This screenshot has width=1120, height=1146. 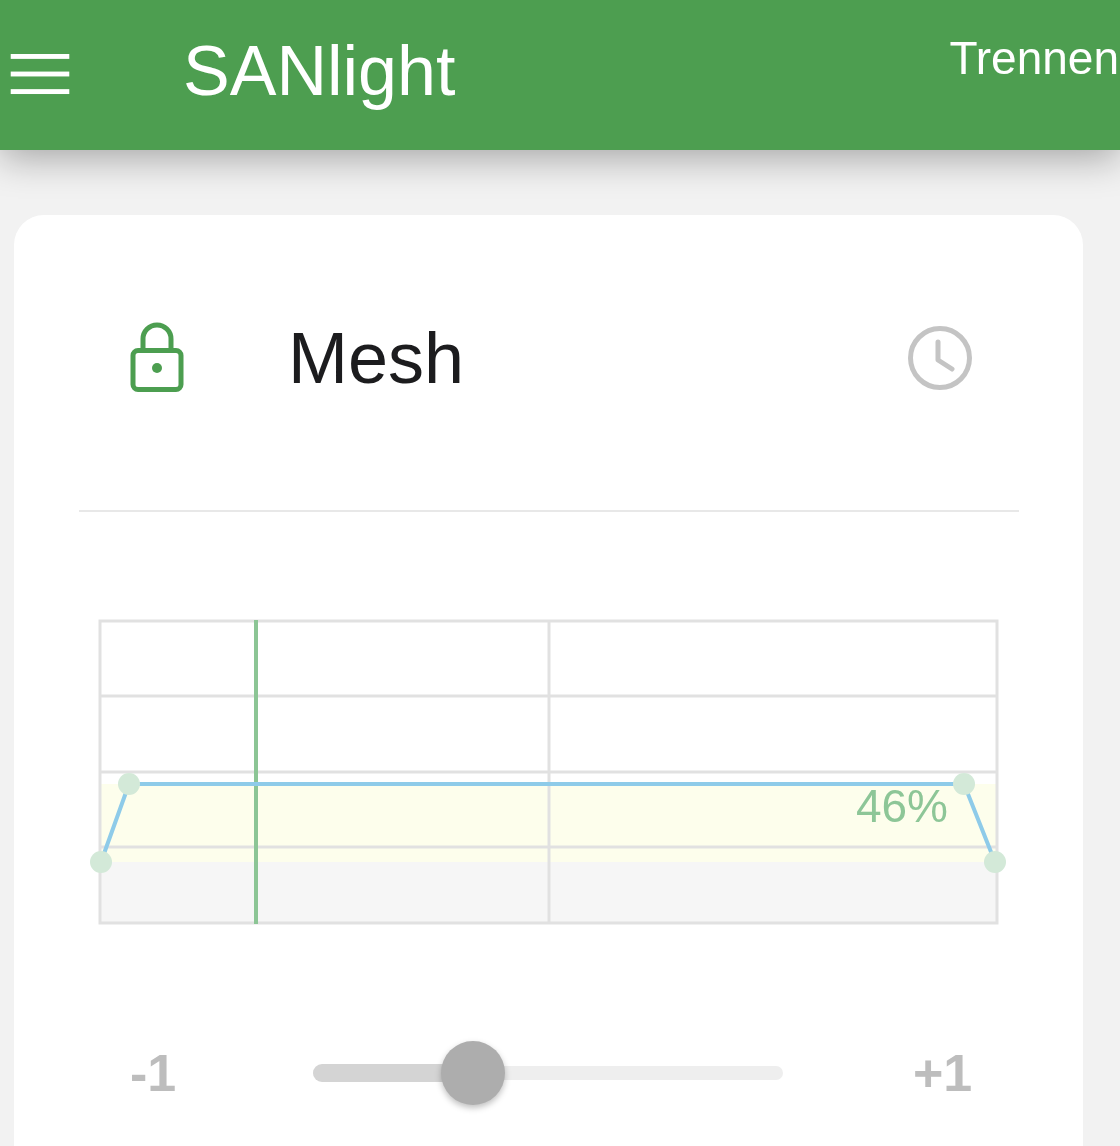 What do you see at coordinates (548, 1073) in the screenshot?
I see `slider-track` at bounding box center [548, 1073].